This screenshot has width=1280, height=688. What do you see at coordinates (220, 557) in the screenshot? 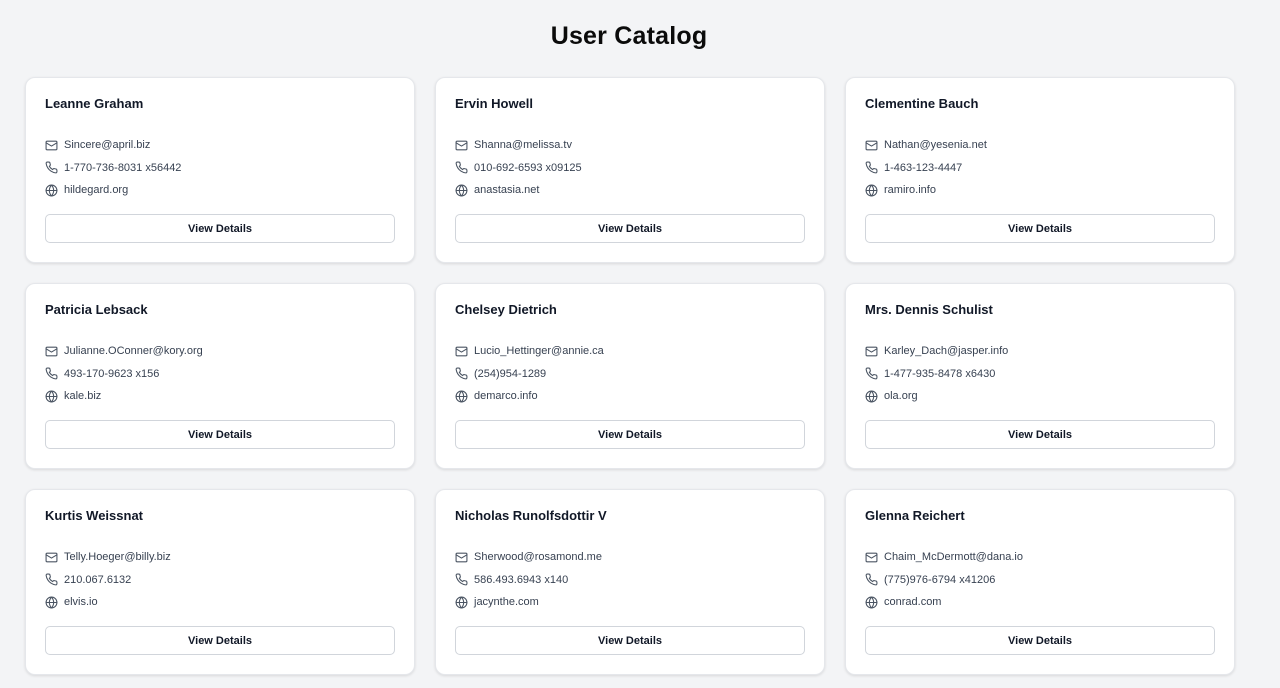
I see `email-row: Telly.Hoeger@billy.biz` at bounding box center [220, 557].